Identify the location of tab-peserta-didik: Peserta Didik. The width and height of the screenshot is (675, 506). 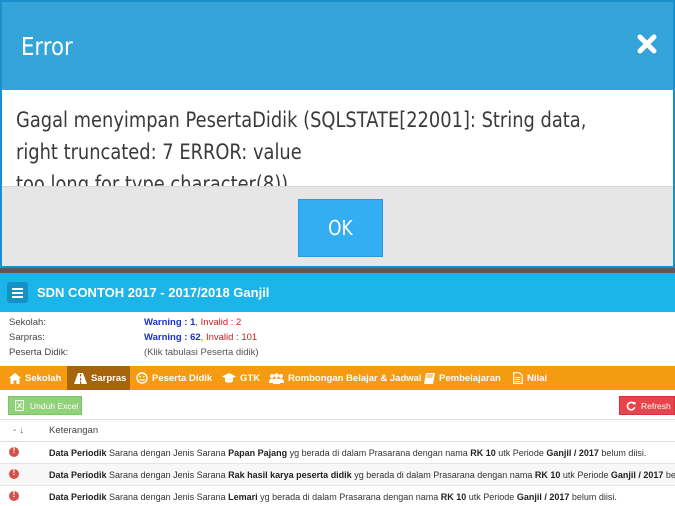
(176, 378).